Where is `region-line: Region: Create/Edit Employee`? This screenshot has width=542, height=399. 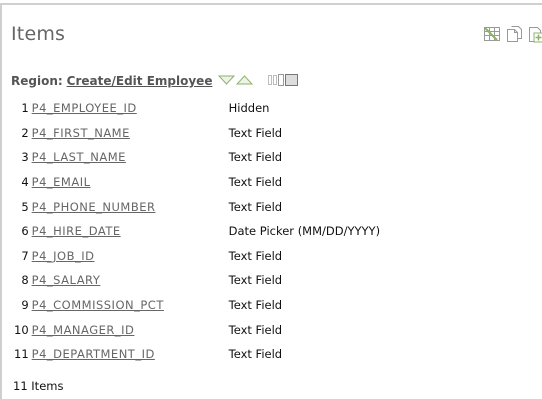
region-line: Region: Create/Edit Employee is located at coordinates (156, 81).